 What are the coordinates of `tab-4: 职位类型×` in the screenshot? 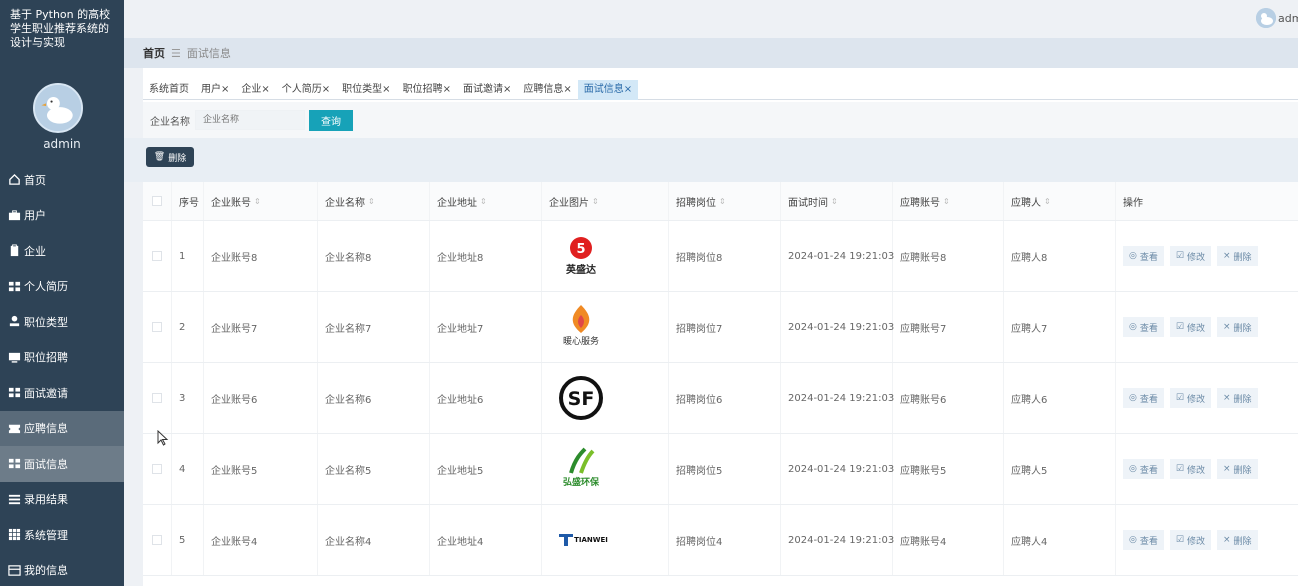 It's located at (366, 90).